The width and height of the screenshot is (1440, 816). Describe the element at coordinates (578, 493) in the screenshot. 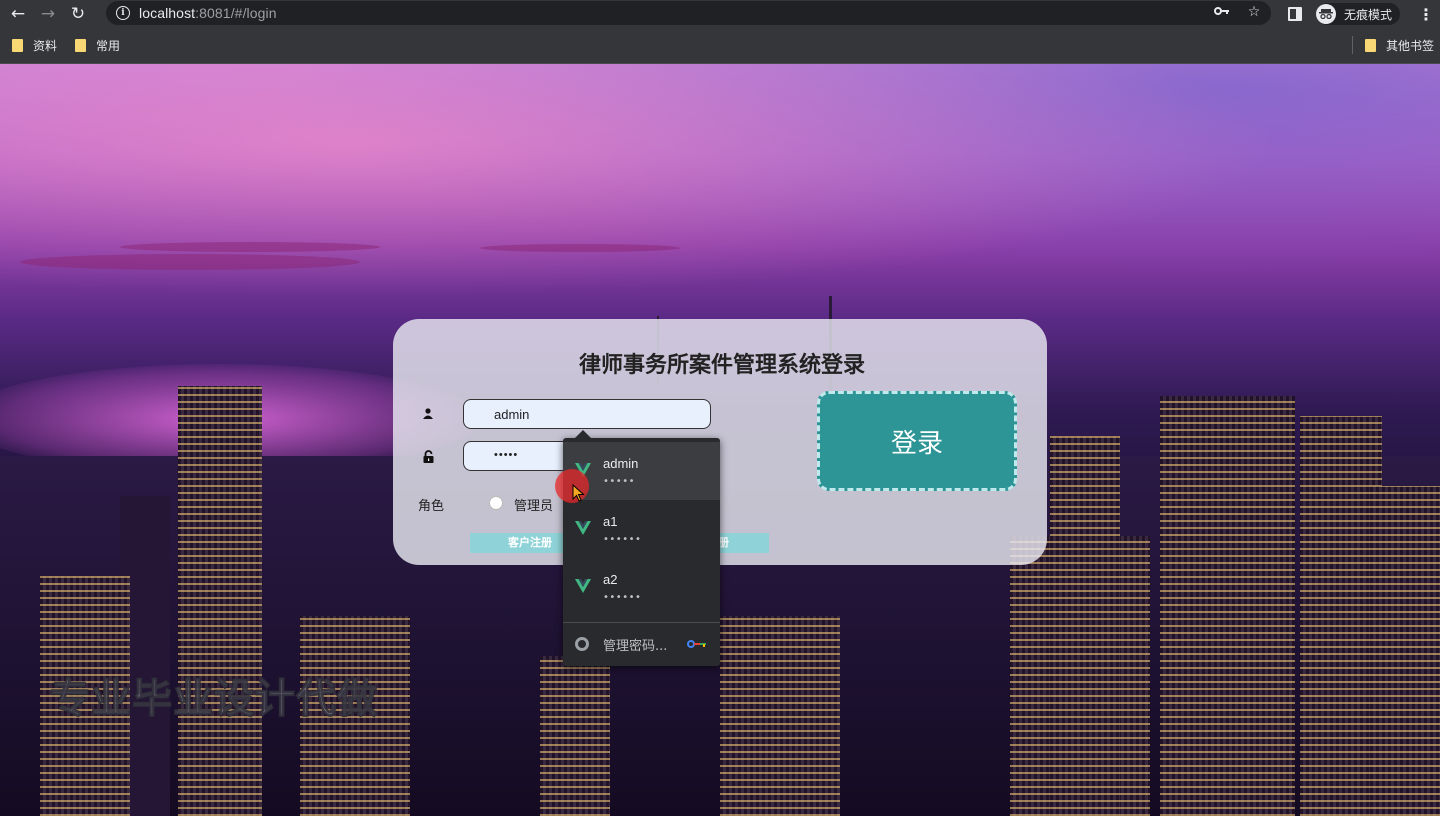

I see `mouse-pointer-icon` at that location.